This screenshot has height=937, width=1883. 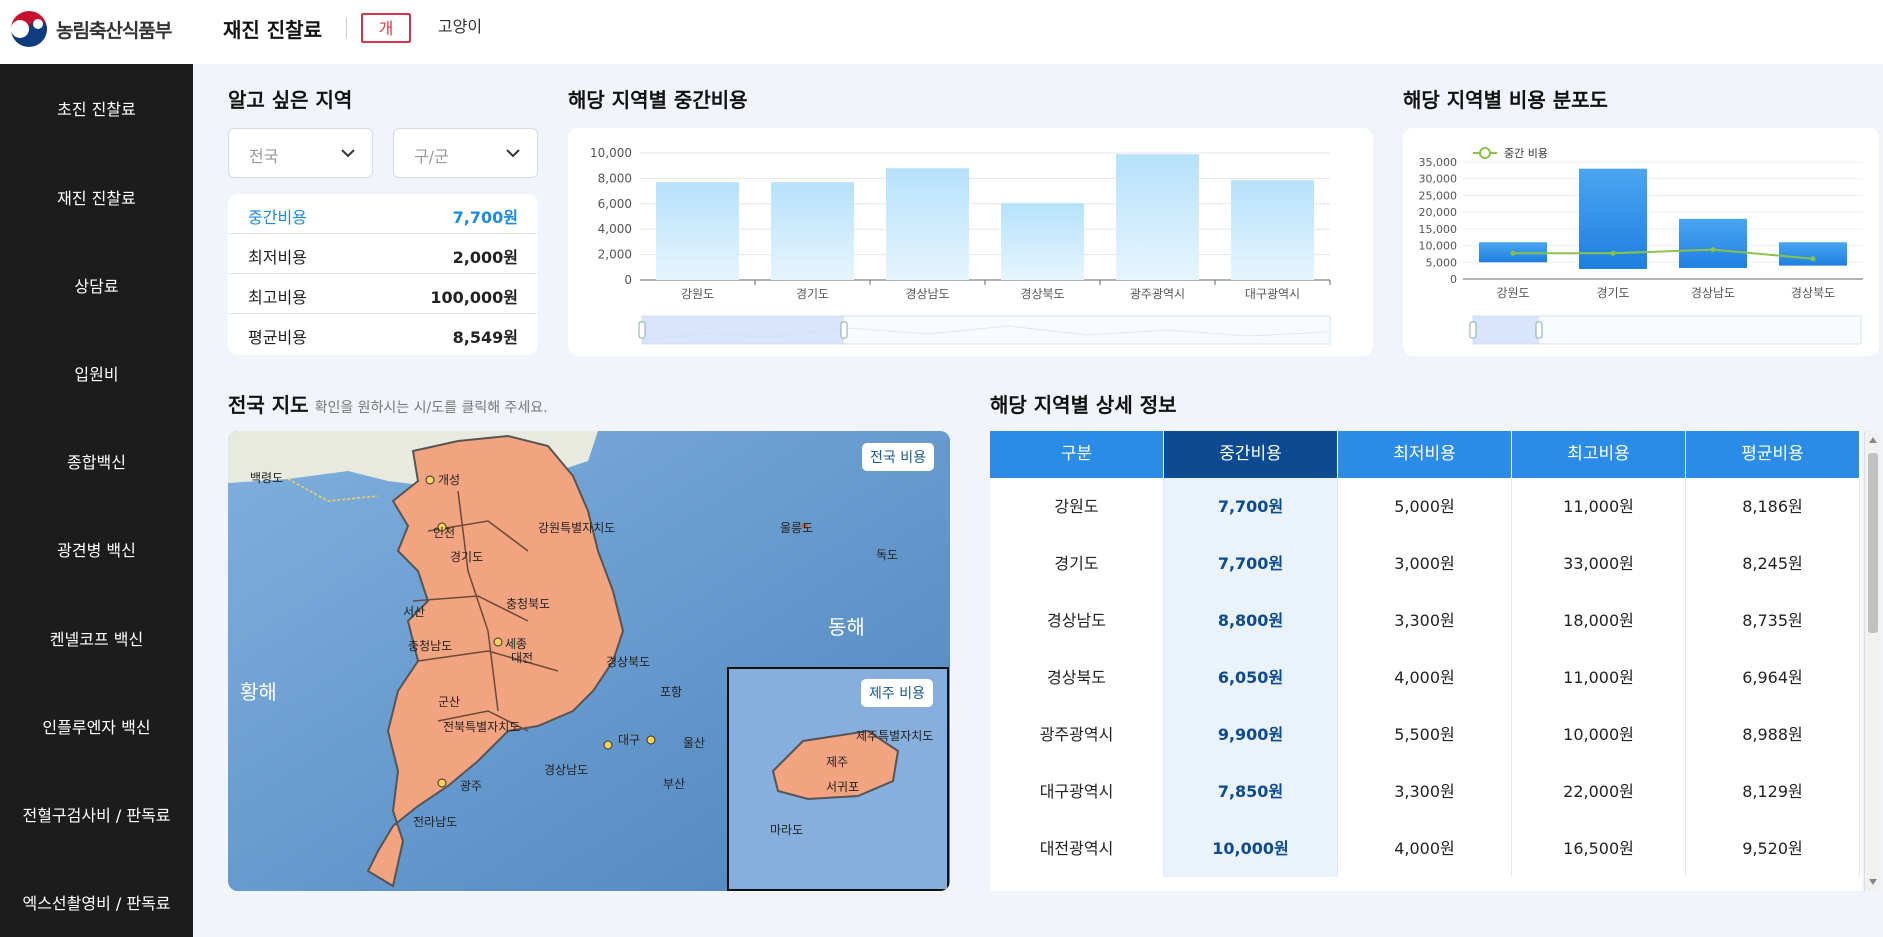 I want to click on y-tick-label: 4,000, so click(x=615, y=229).